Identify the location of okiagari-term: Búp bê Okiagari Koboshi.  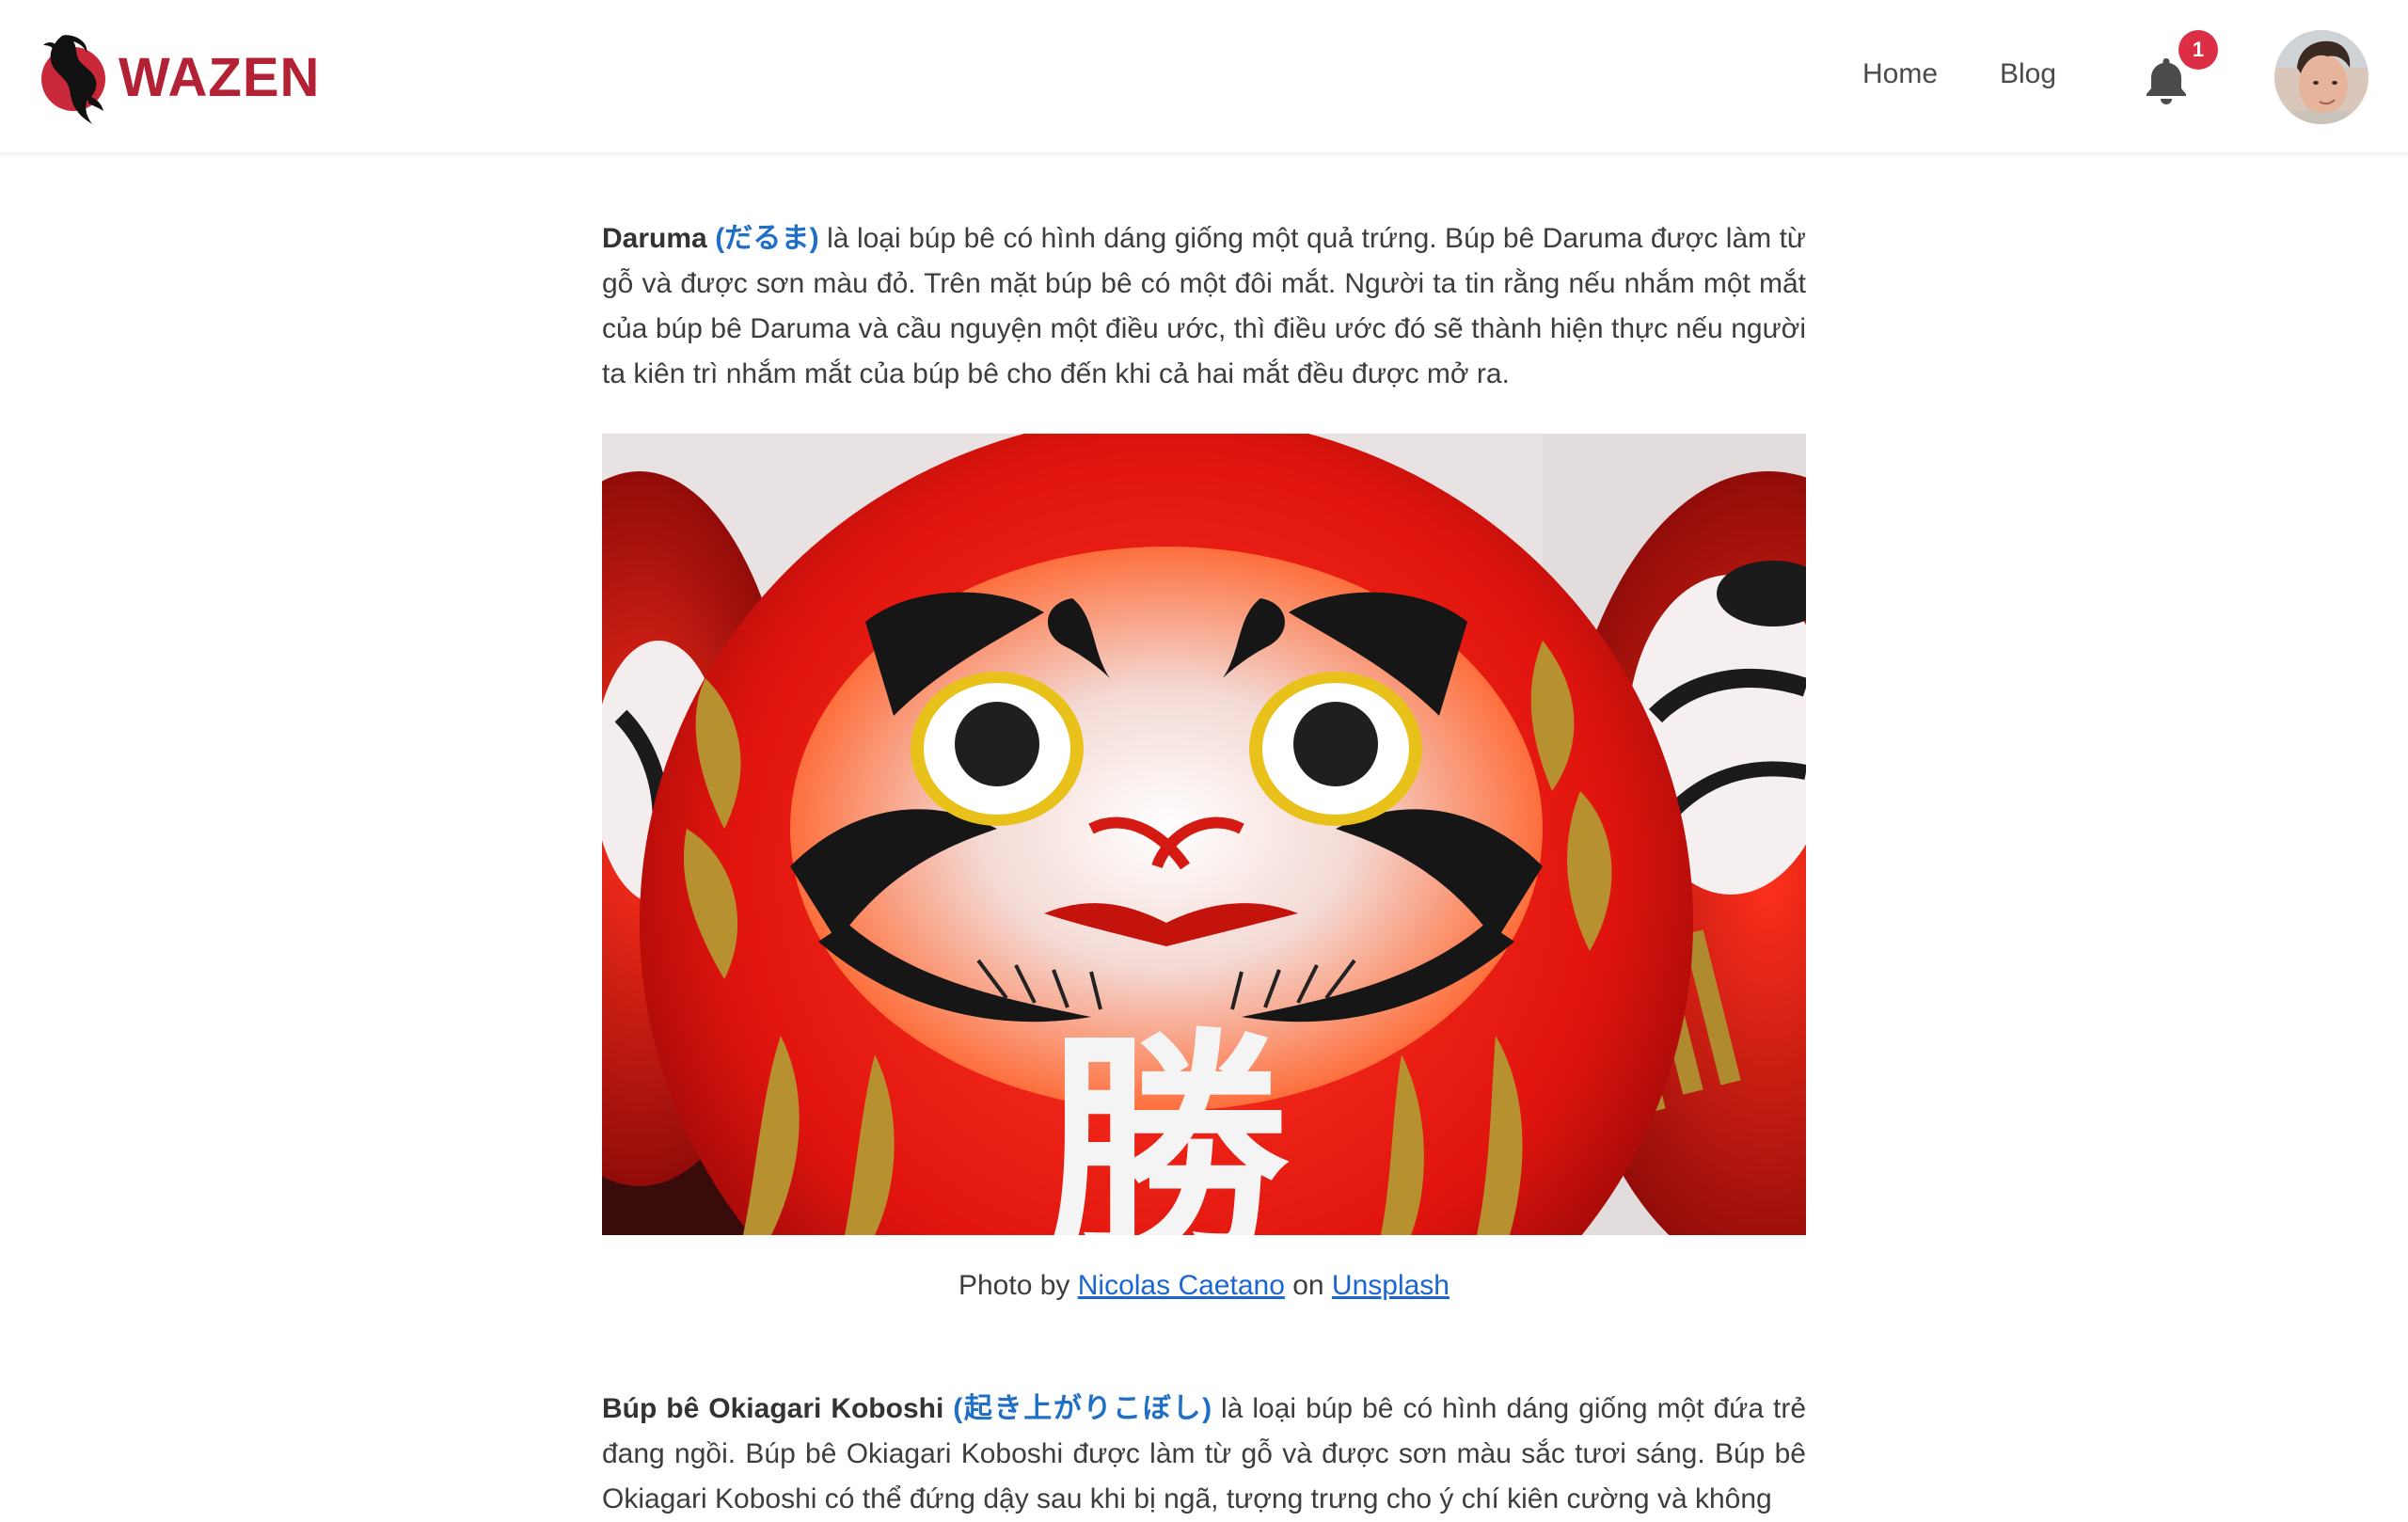
(773, 1409).